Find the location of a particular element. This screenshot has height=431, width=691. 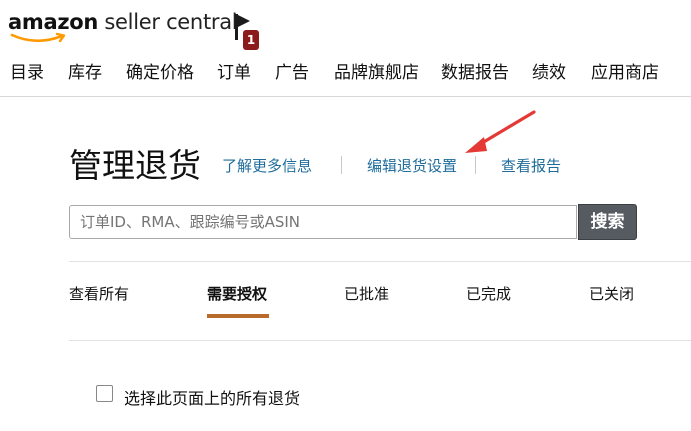

view-reports-link: 查看报告 is located at coordinates (531, 165).